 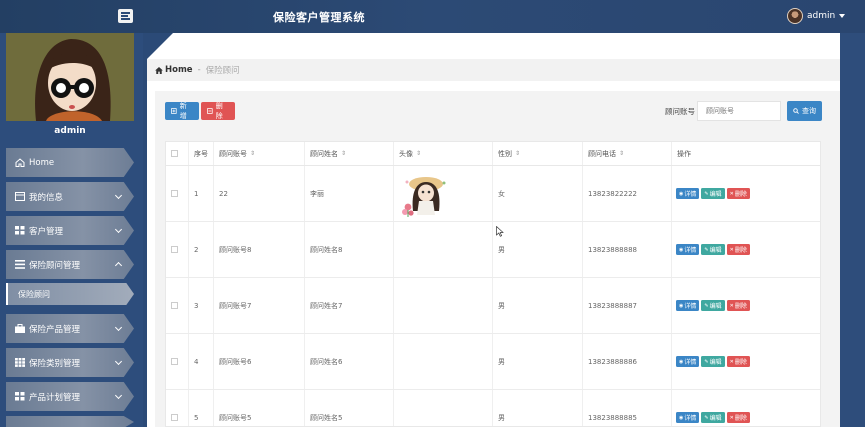 I want to click on briefcase-icon, so click(x=20, y=328).